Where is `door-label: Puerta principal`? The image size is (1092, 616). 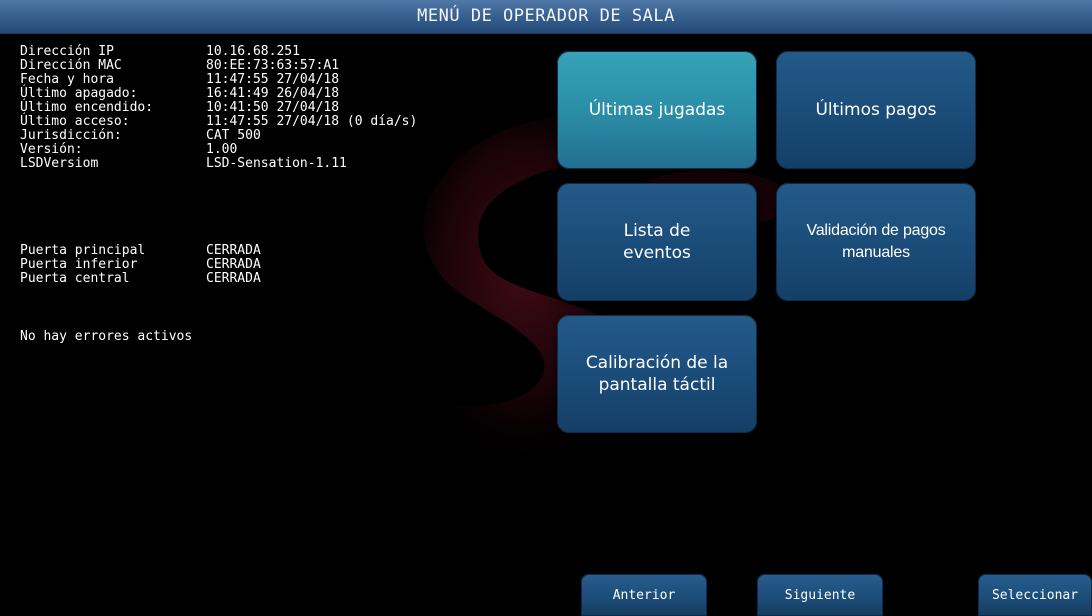
door-label: Puerta principal is located at coordinates (83, 250).